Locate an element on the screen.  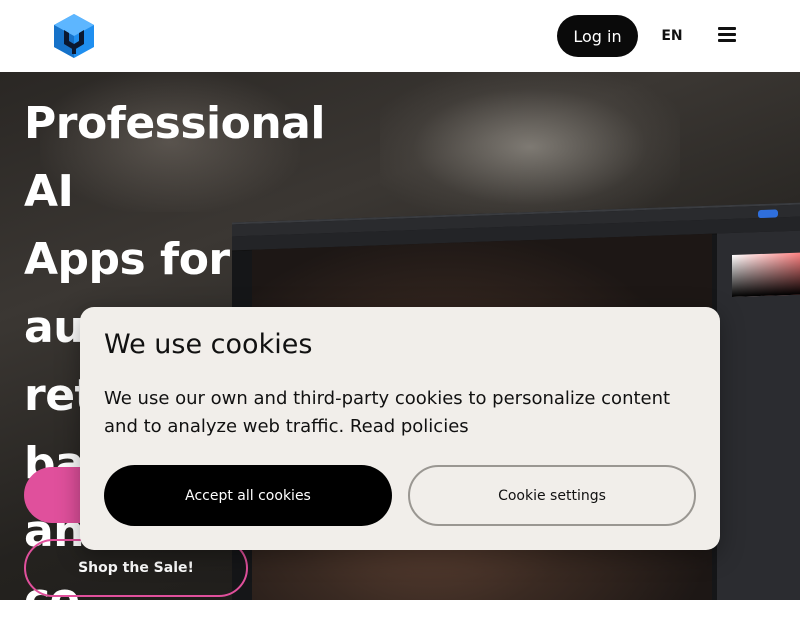
editor-share-button is located at coordinates (768, 214).